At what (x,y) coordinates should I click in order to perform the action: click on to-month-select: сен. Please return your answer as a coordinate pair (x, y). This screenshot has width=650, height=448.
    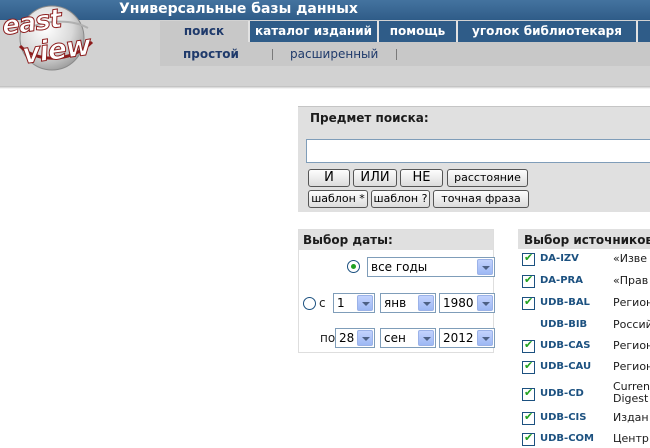
    Looking at the image, I should click on (408, 338).